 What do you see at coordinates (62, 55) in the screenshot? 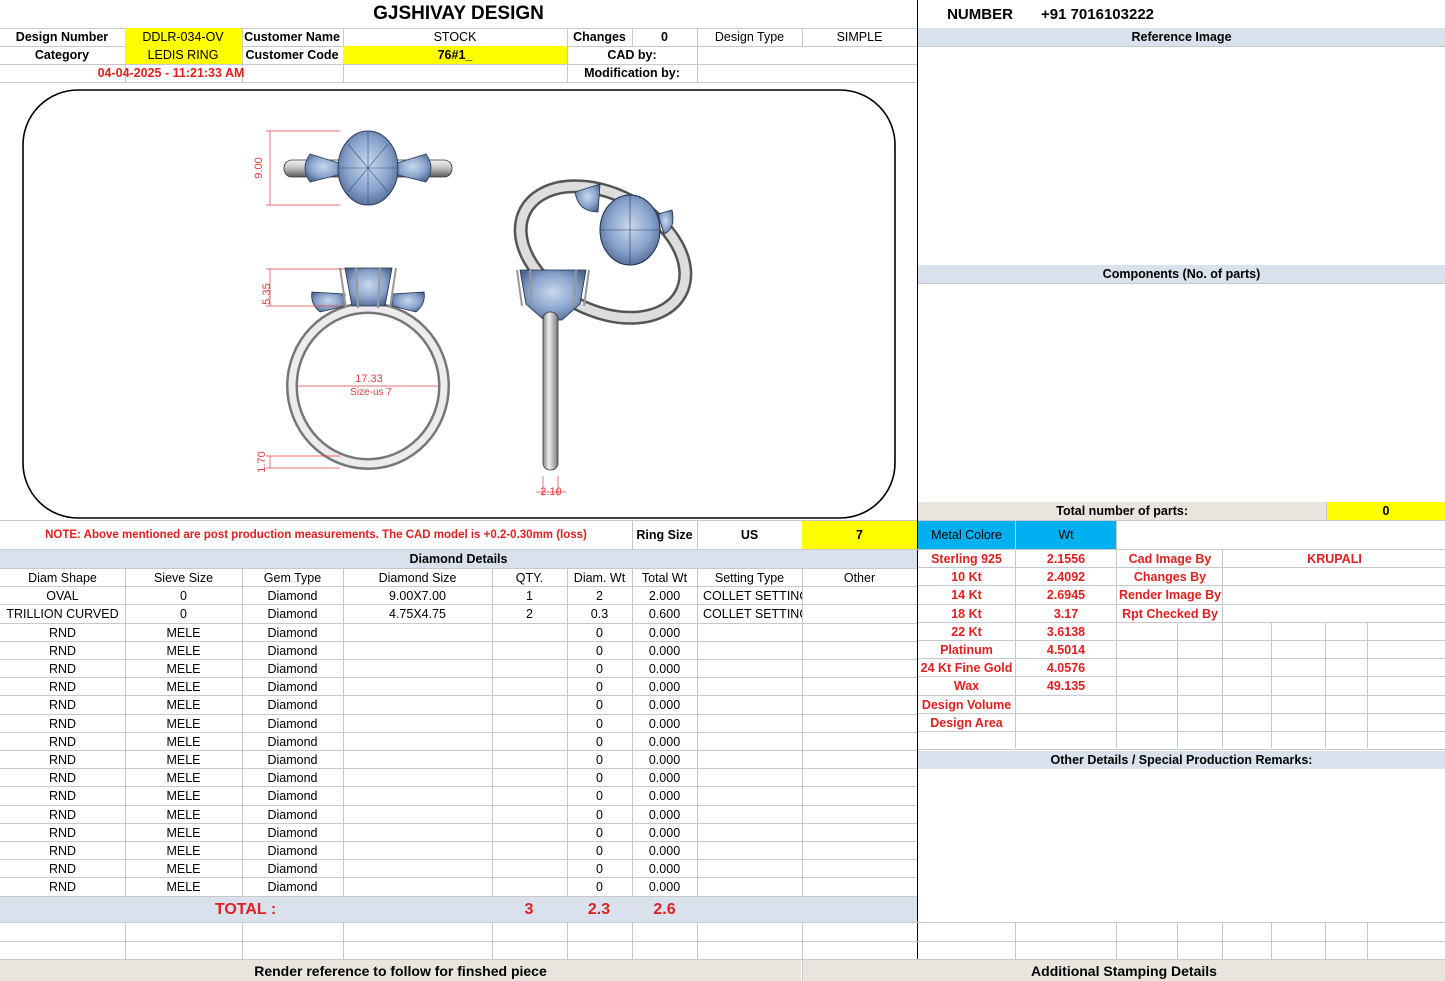
I see `category-label: Category` at bounding box center [62, 55].